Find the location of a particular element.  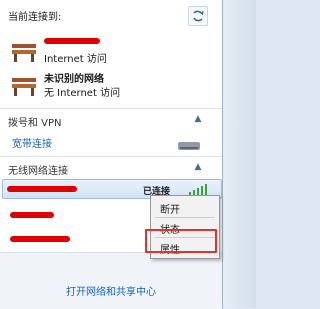

connection-item: Internet 访问 is located at coordinates (110, 51).